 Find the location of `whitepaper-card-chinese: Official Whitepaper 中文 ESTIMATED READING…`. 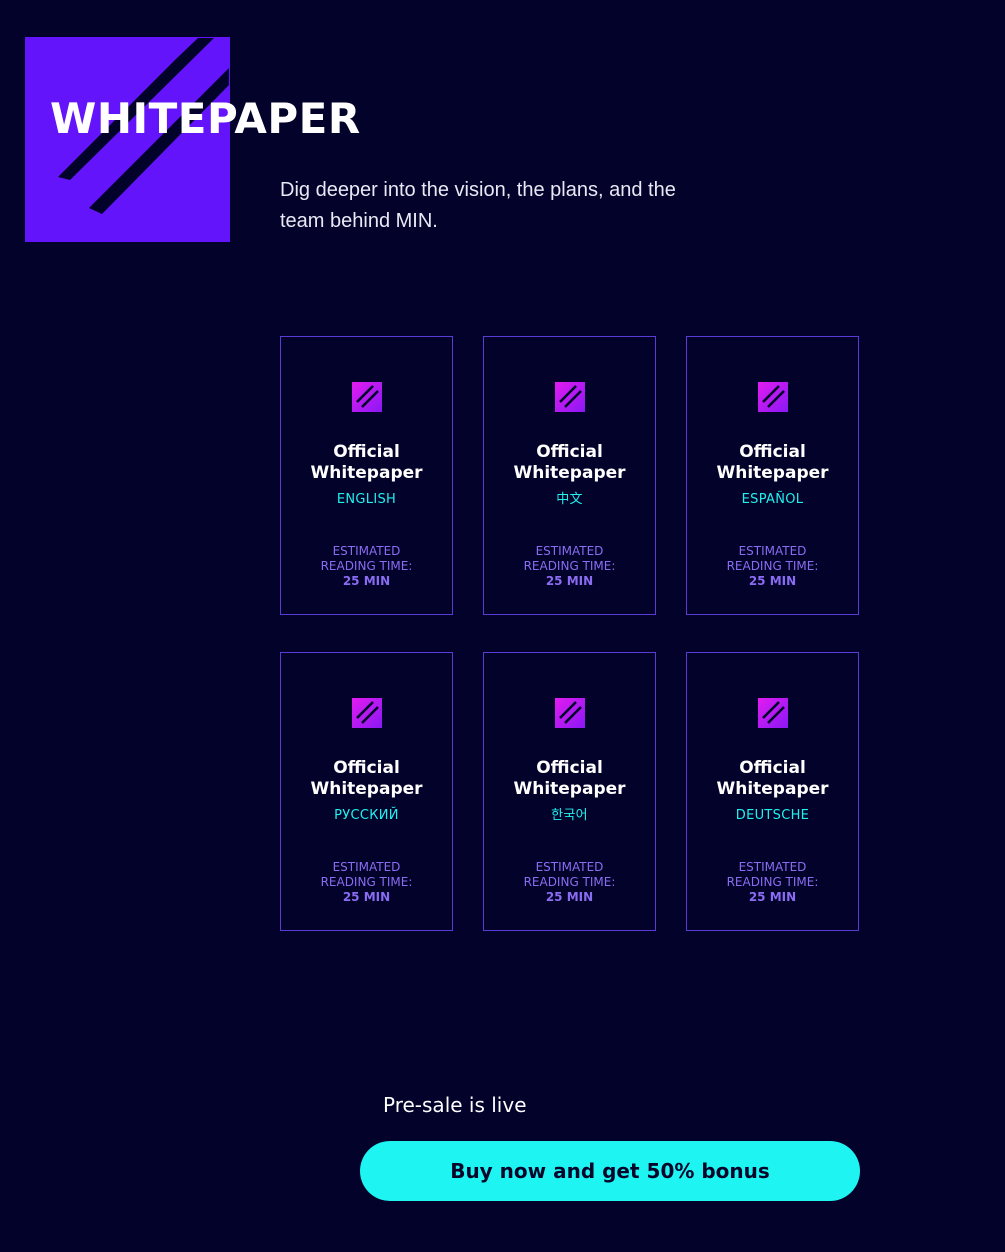

whitepaper-card-chinese: Official Whitepaper 中文 ESTIMATED READING… is located at coordinates (569, 475).